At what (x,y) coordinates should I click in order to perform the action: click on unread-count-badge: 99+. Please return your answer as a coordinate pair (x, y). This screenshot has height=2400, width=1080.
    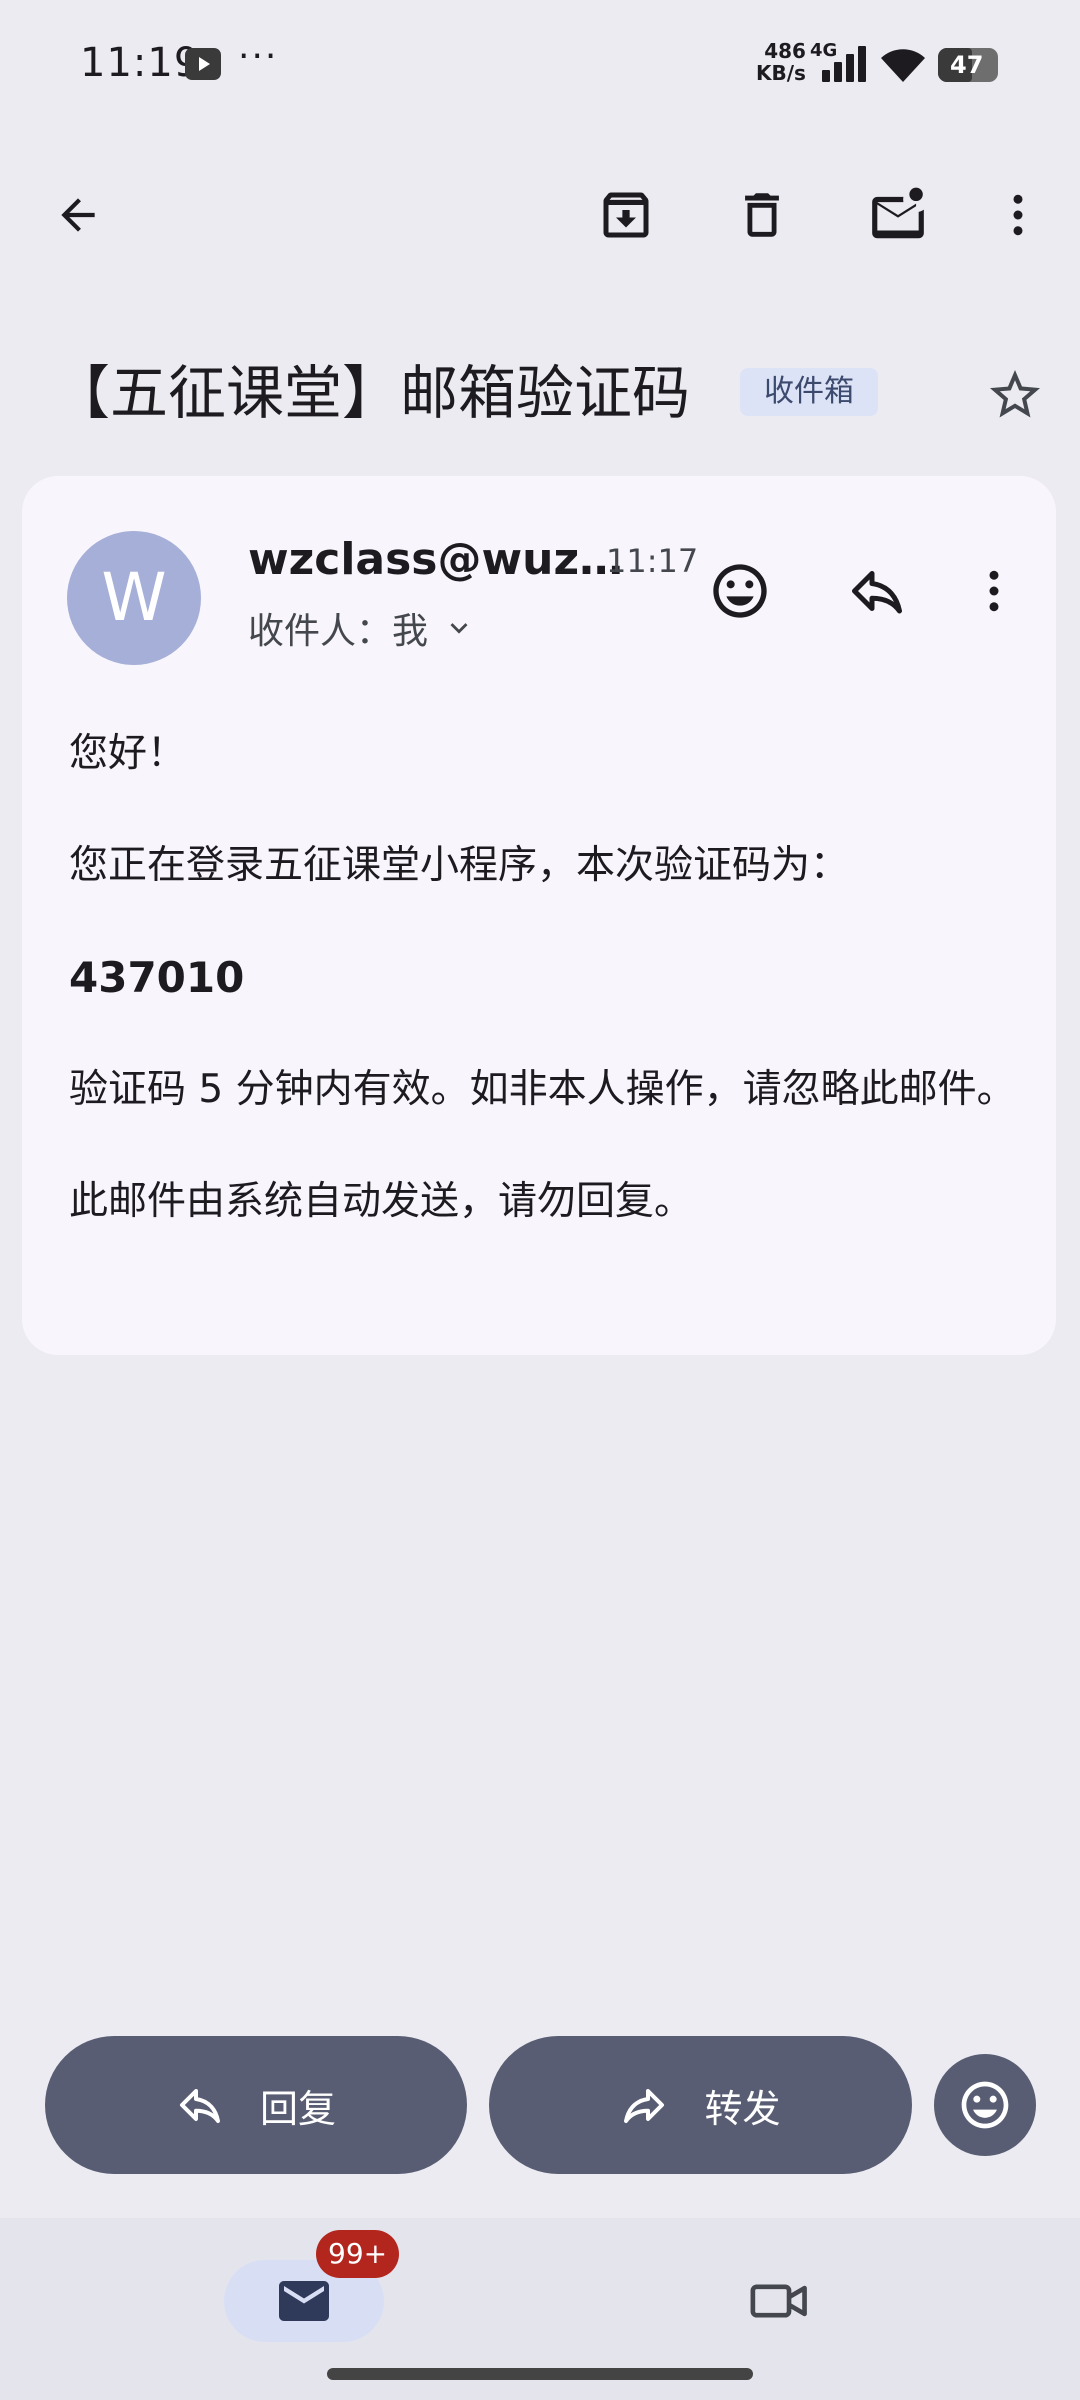
    Looking at the image, I should click on (358, 2254).